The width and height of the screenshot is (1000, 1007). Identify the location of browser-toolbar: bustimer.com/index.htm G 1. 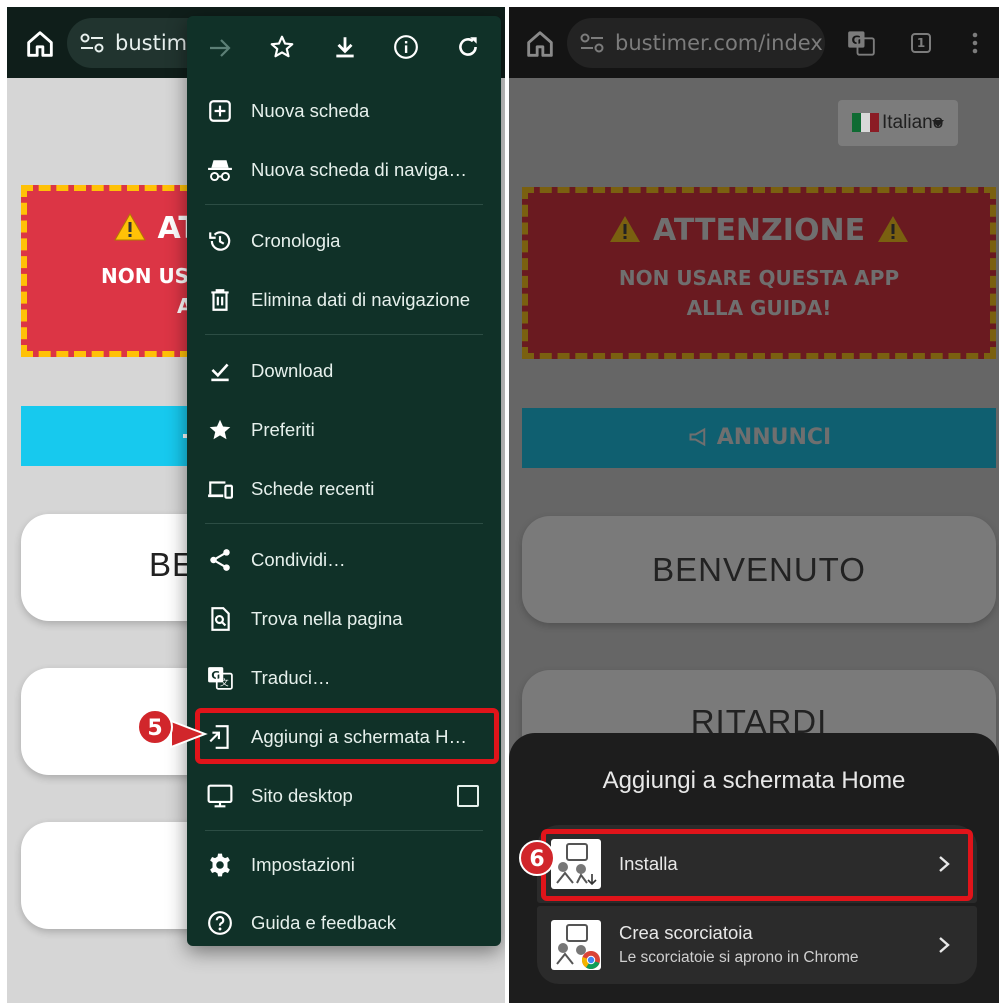
(754, 42).